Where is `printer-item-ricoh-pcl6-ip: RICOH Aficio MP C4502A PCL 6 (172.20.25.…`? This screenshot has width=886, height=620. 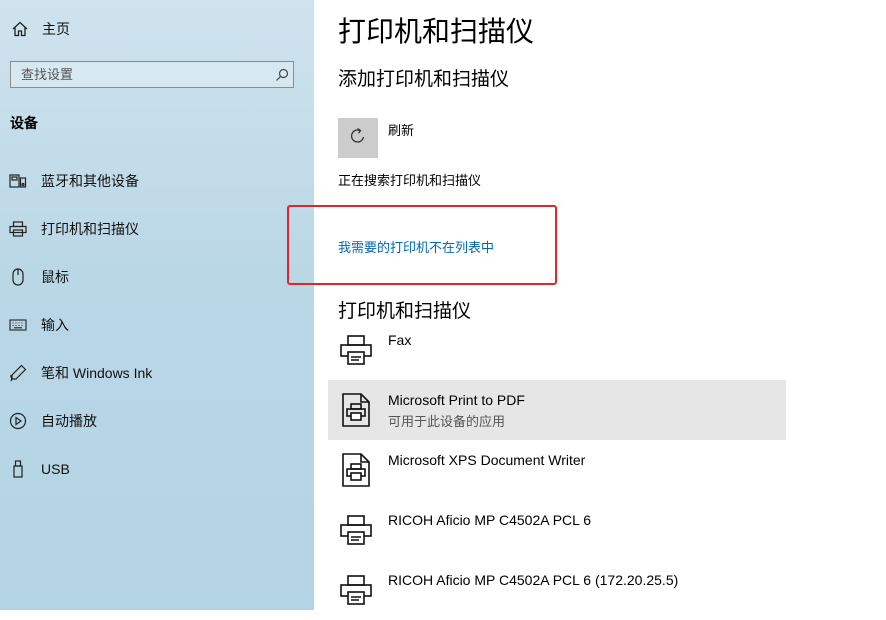
printer-item-ricoh-pcl6-ip: RICOH Aficio MP C4502A PCL 6 (172.20.25.… is located at coordinates (557, 590).